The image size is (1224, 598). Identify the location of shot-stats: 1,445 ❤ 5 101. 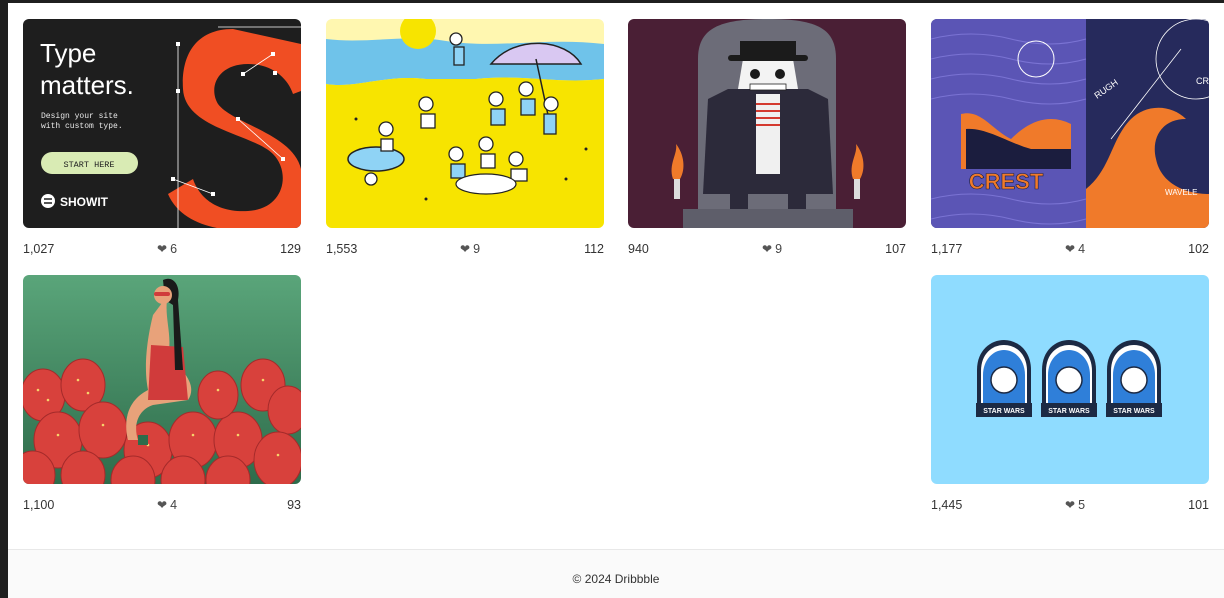
(1070, 506).